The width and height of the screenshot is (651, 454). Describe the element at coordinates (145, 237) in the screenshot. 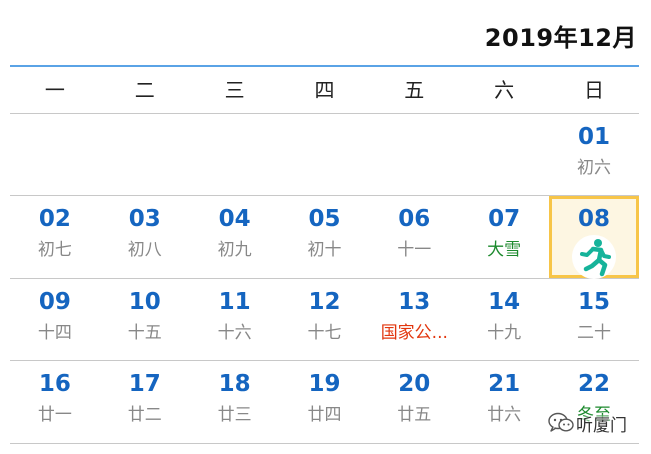

I see `day-cell: 03 初八` at that location.